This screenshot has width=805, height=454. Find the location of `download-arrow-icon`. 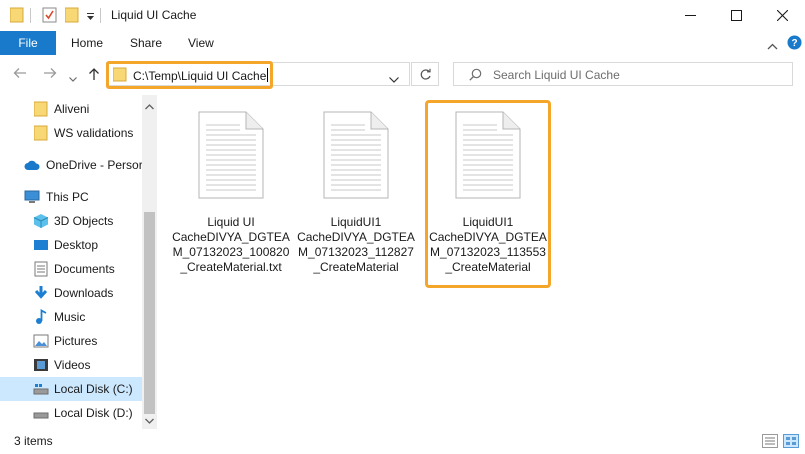

download-arrow-icon is located at coordinates (41, 293).